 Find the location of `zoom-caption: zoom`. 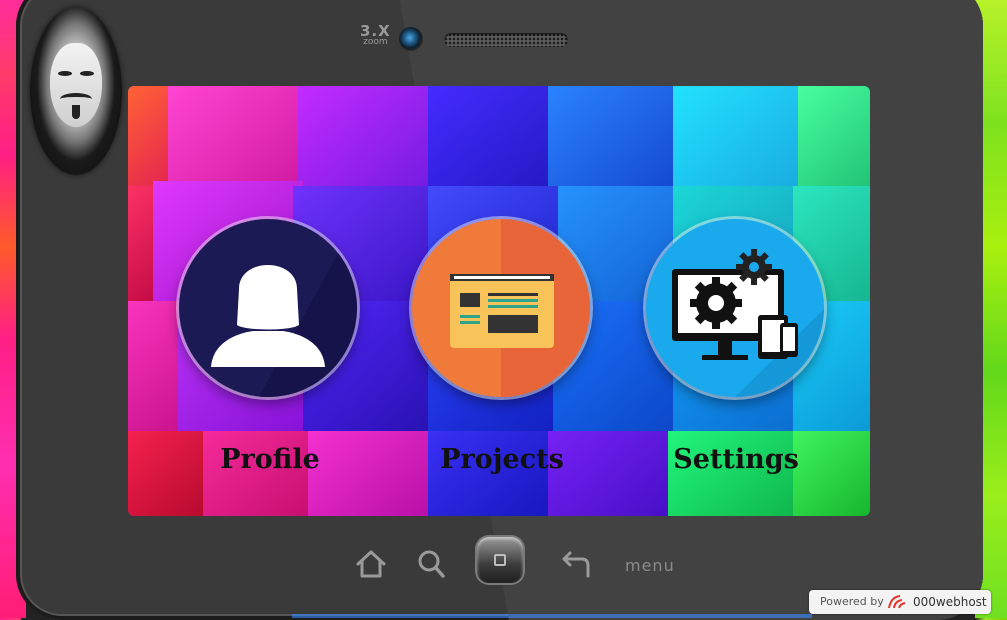

zoom-caption: zoom is located at coordinates (375, 42).